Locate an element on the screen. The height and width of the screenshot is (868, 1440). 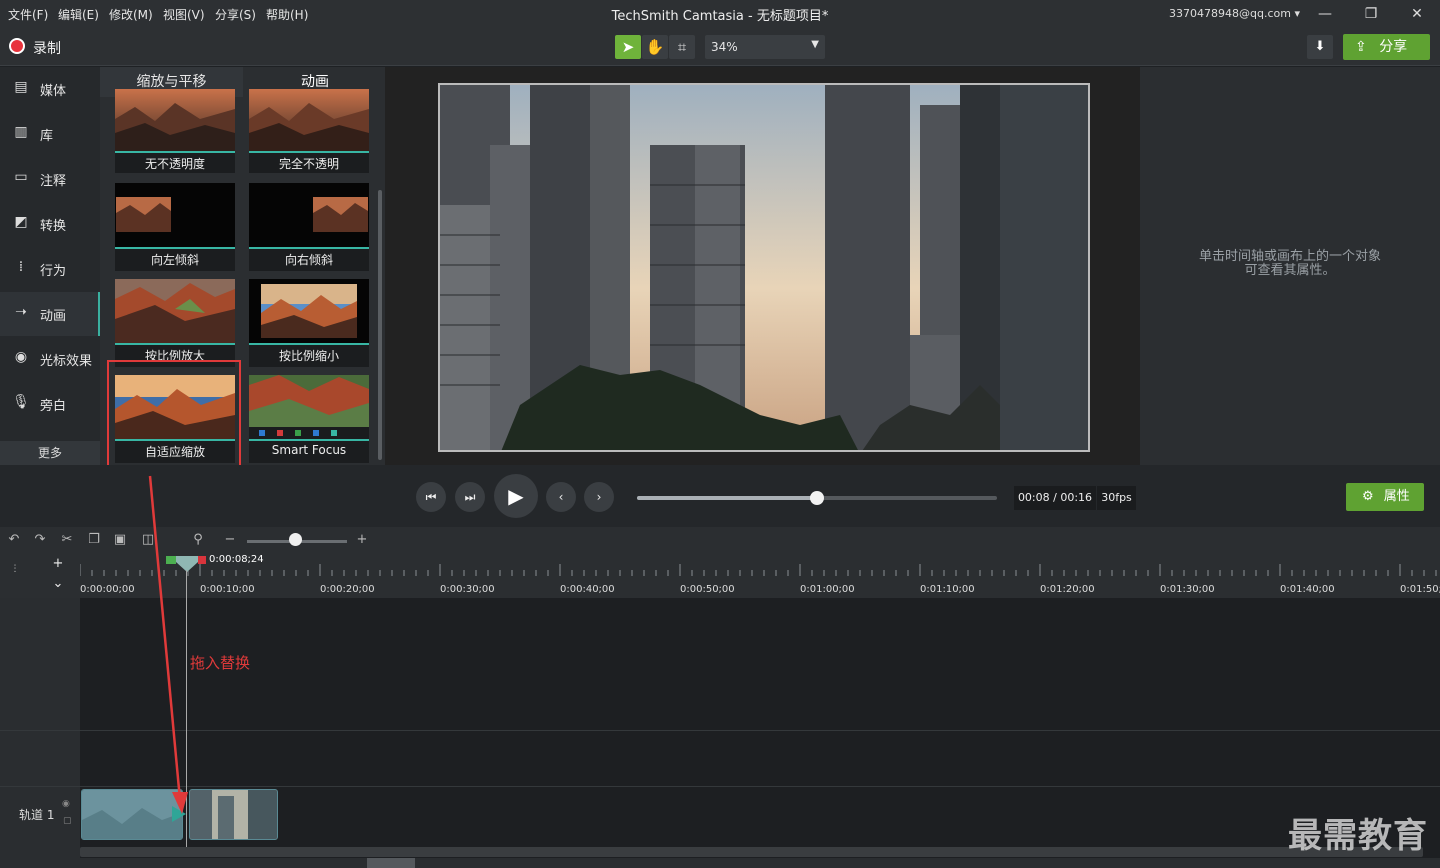
sidebar-item-animations: ➝ 动画 is located at coordinates (50, 314).